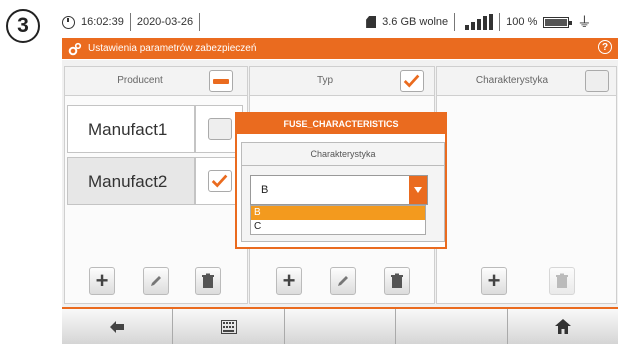 Image resolution: width=619 pixels, height=344 pixels. Describe the element at coordinates (605, 47) in the screenshot. I see `help-button: ?` at that location.